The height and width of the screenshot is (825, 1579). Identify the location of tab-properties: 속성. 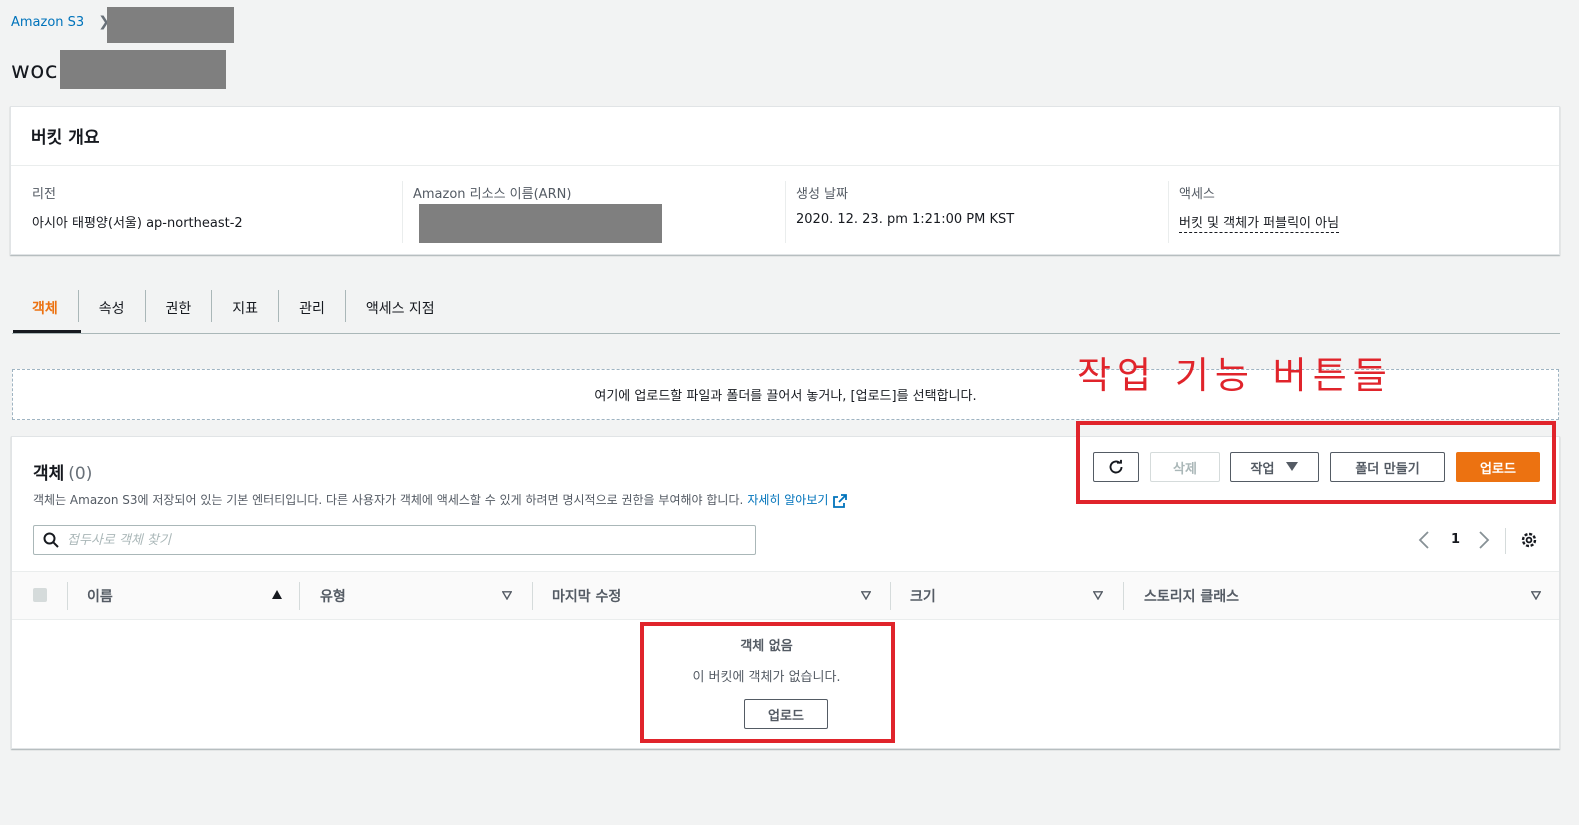
(112, 306).